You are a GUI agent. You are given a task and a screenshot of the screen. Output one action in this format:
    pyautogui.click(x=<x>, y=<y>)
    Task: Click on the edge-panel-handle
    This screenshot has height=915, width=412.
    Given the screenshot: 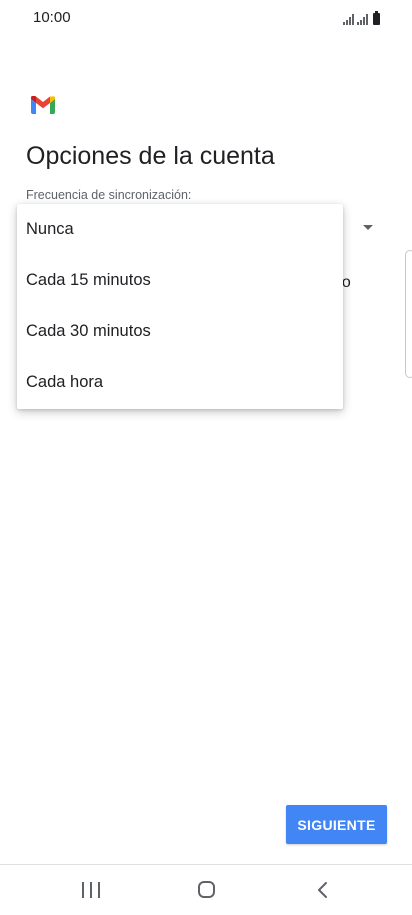 What is the action you would take?
    pyautogui.click(x=408, y=314)
    